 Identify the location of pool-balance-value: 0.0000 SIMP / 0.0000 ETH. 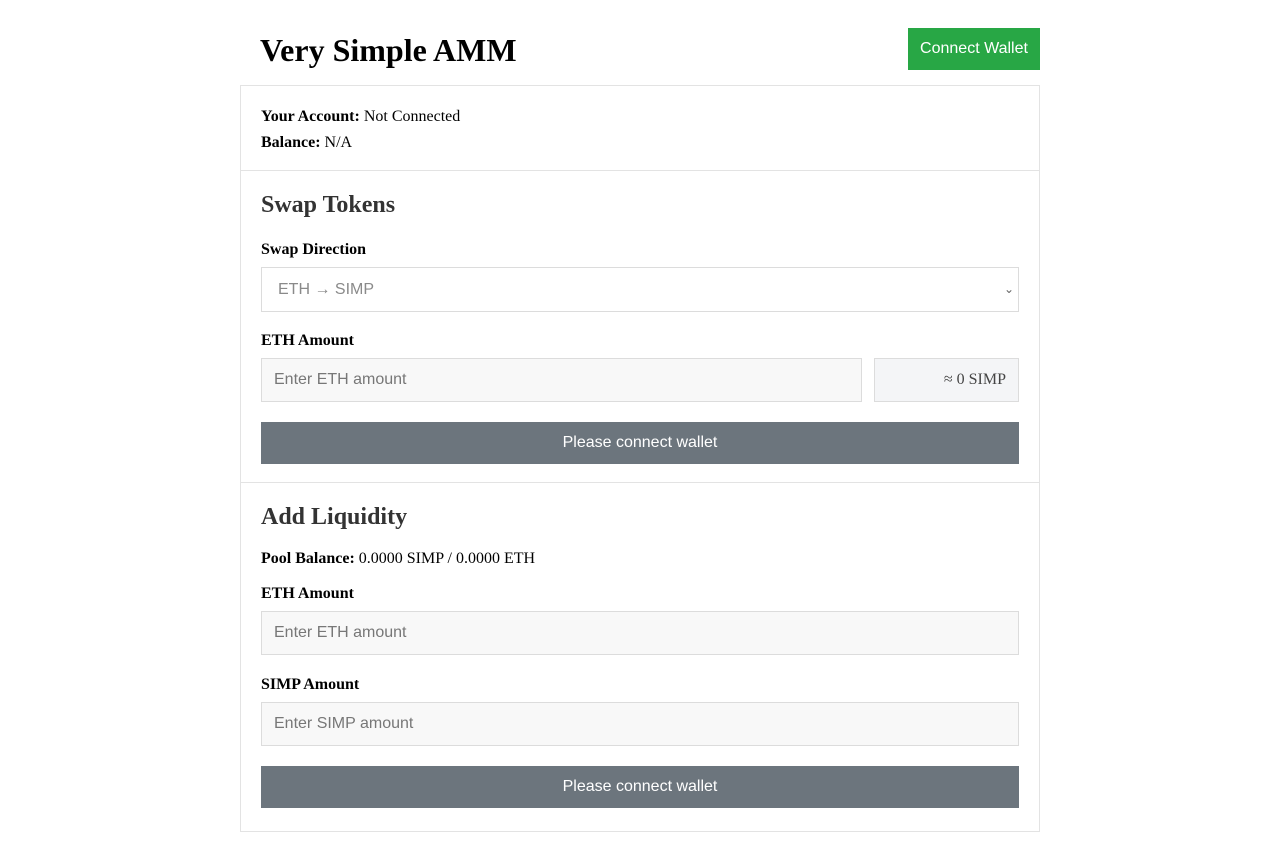
(447, 558).